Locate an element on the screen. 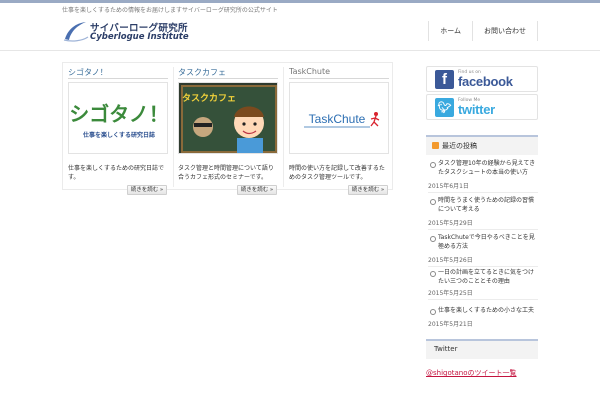  card-excerpt: 仕事を楽しくするための研究日誌です。 is located at coordinates (116, 173).